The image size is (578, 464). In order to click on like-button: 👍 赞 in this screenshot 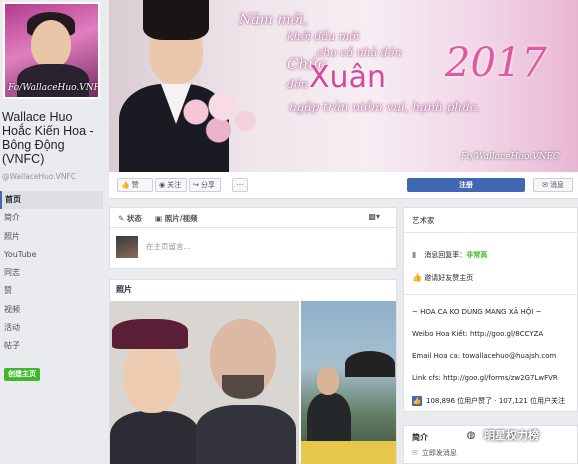, I will do `click(135, 185)`.